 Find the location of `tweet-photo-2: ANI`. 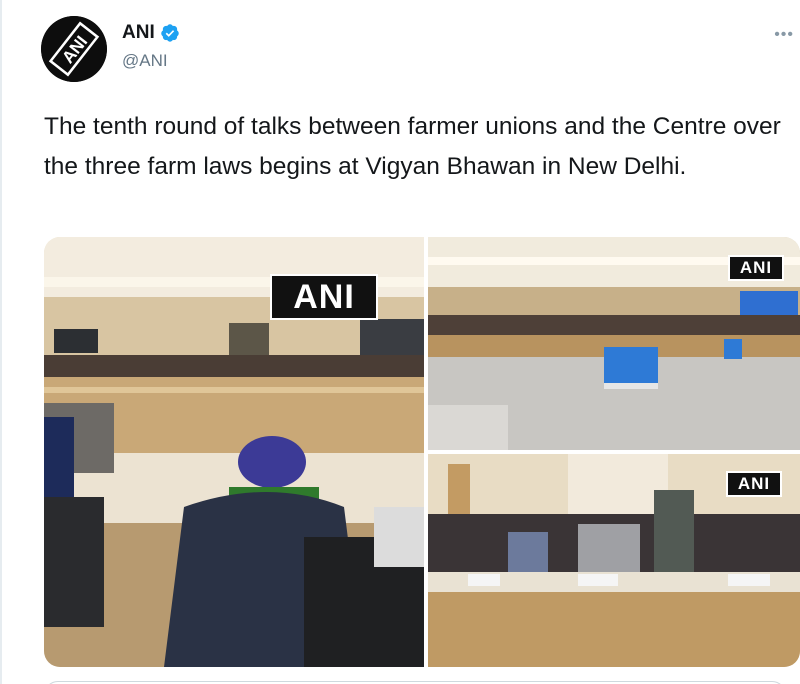

tweet-photo-2: ANI is located at coordinates (614, 343).